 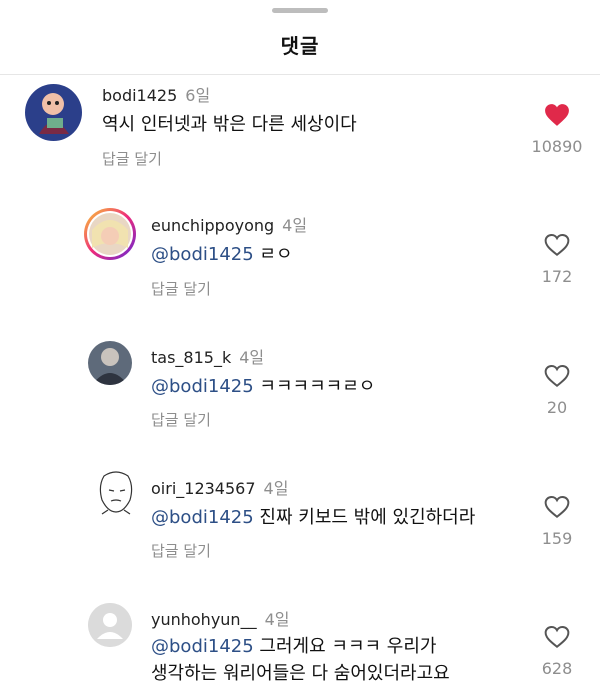 What do you see at coordinates (557, 129) in the screenshot?
I see `like-button: 10890` at bounding box center [557, 129].